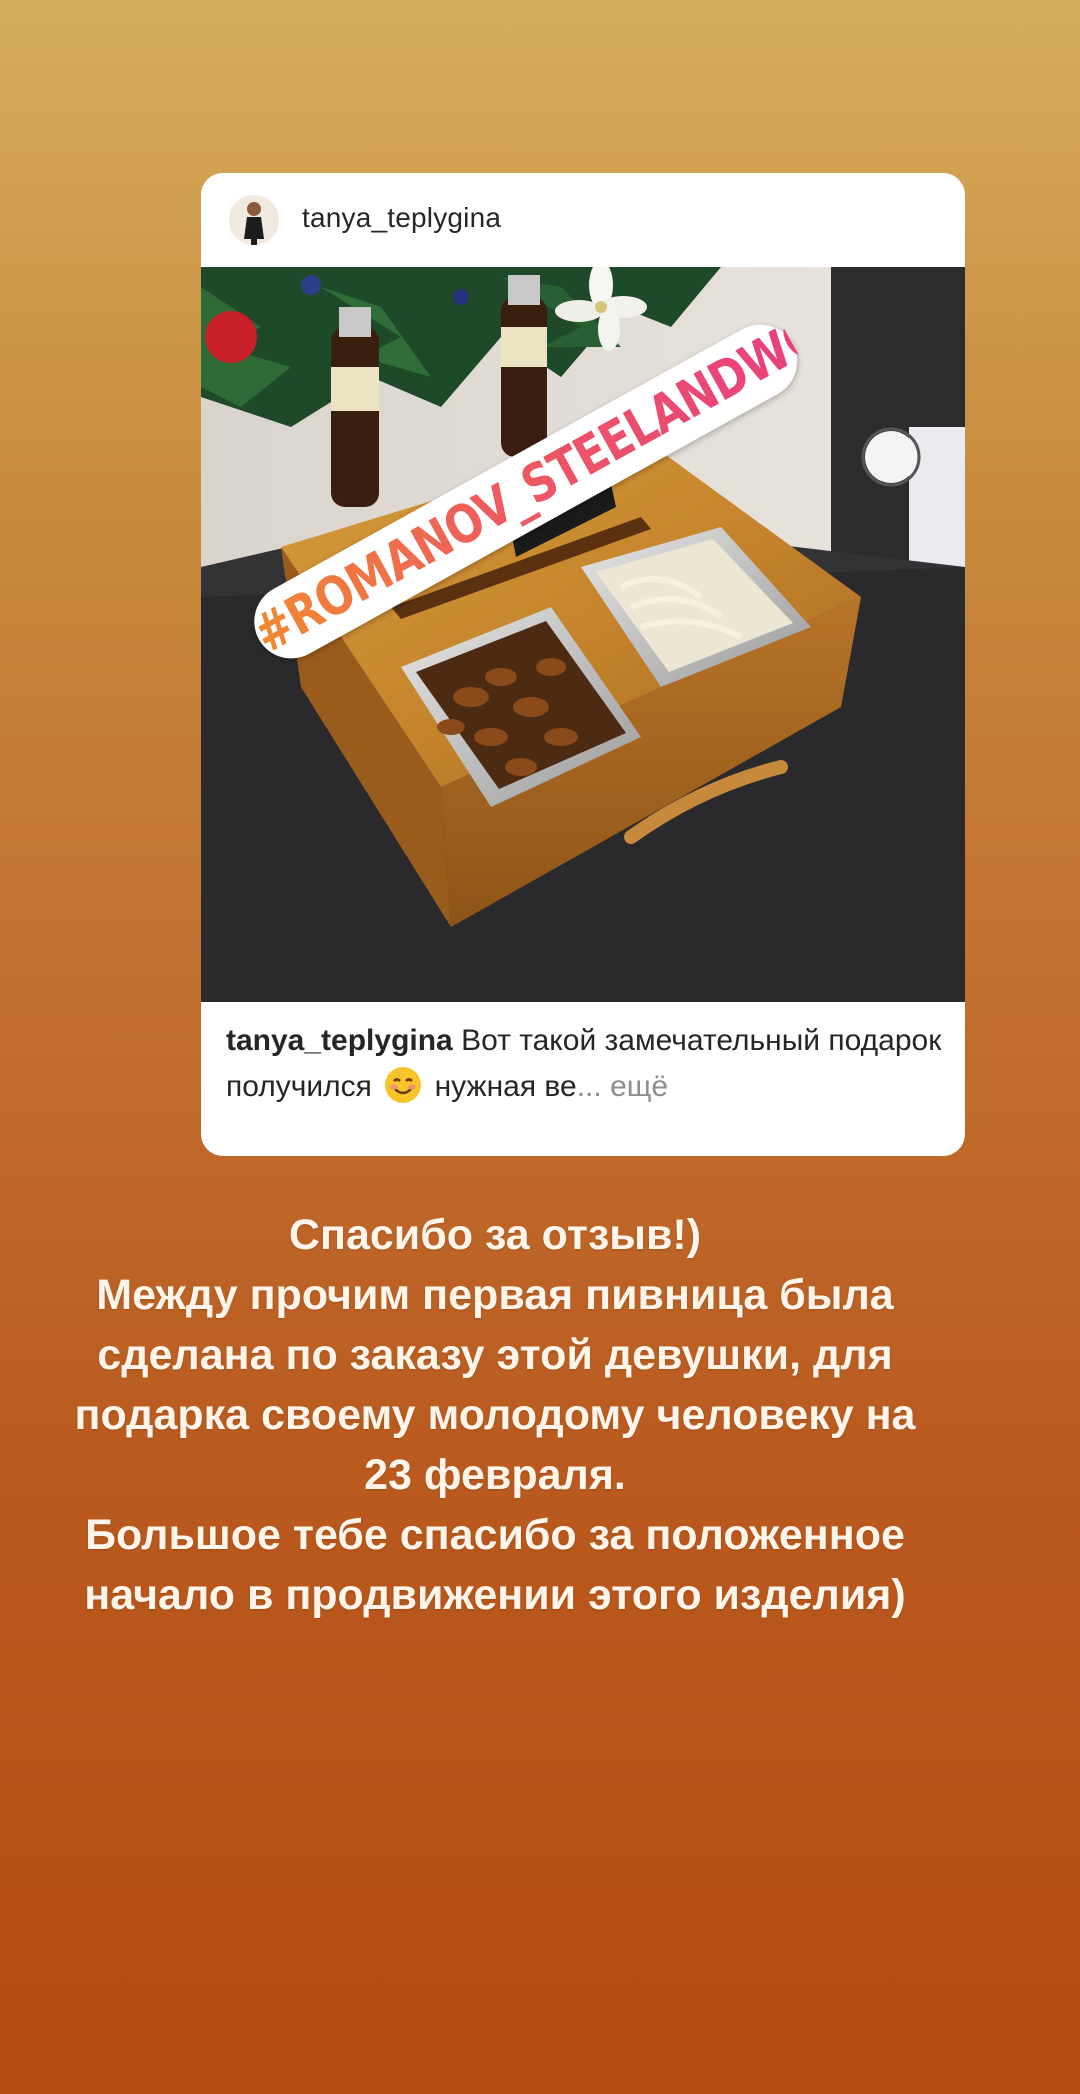 The height and width of the screenshot is (2094, 1080). What do you see at coordinates (495, 1595) in the screenshot?
I see `story-line: начало в продвижении этого изделия)` at bounding box center [495, 1595].